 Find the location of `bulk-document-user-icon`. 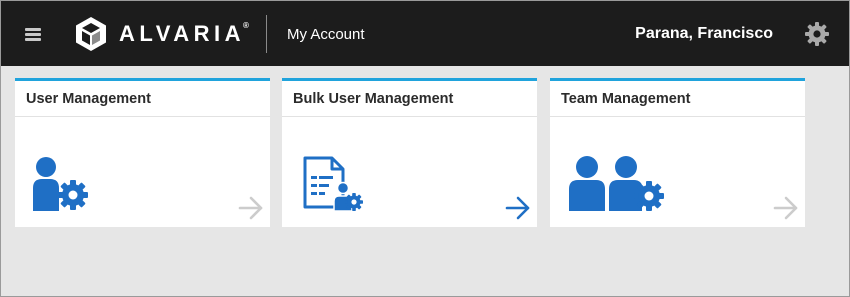

bulk-document-user-icon is located at coordinates (333, 184).